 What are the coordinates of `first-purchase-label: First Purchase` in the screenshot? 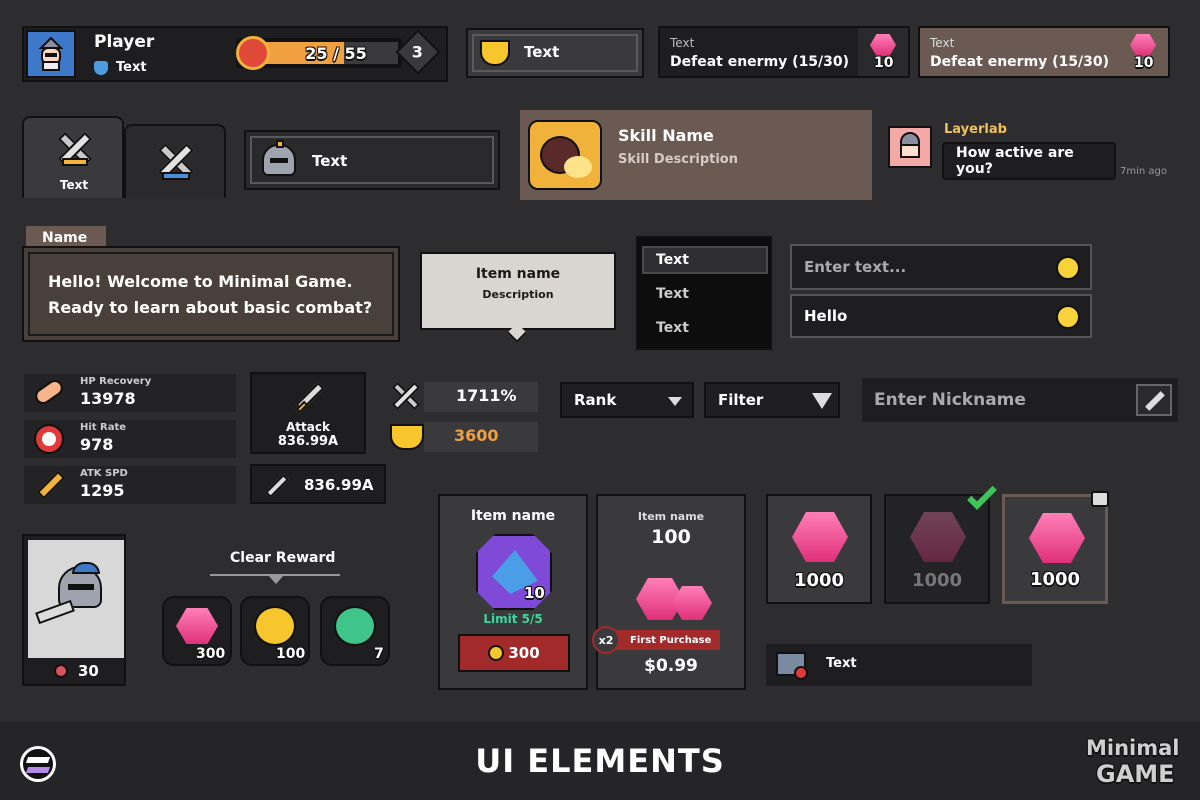 It's located at (671, 640).